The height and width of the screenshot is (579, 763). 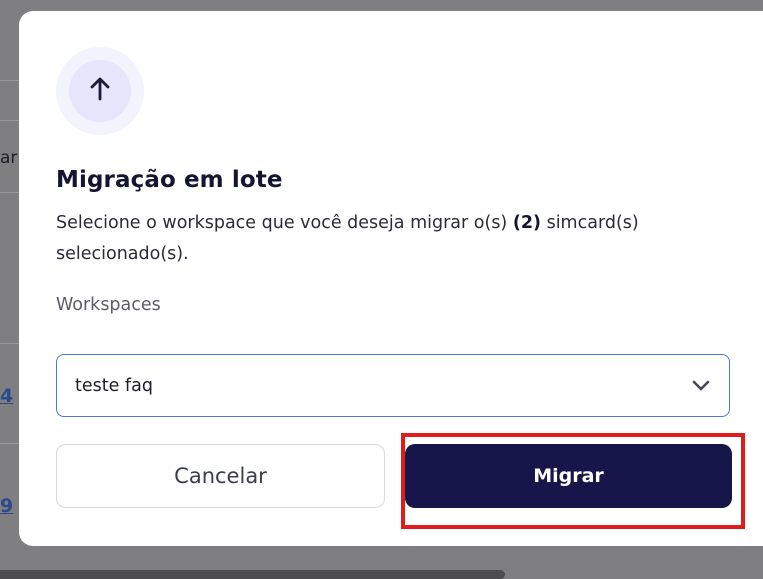 I want to click on modal-icon-container, so click(x=100, y=91).